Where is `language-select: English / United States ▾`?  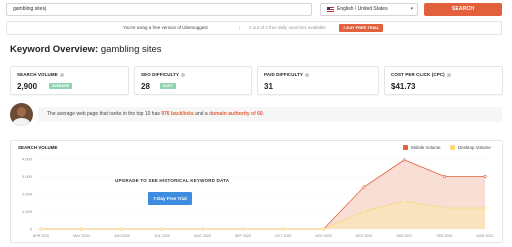
language-select: English / United States ▾ is located at coordinates (369, 9).